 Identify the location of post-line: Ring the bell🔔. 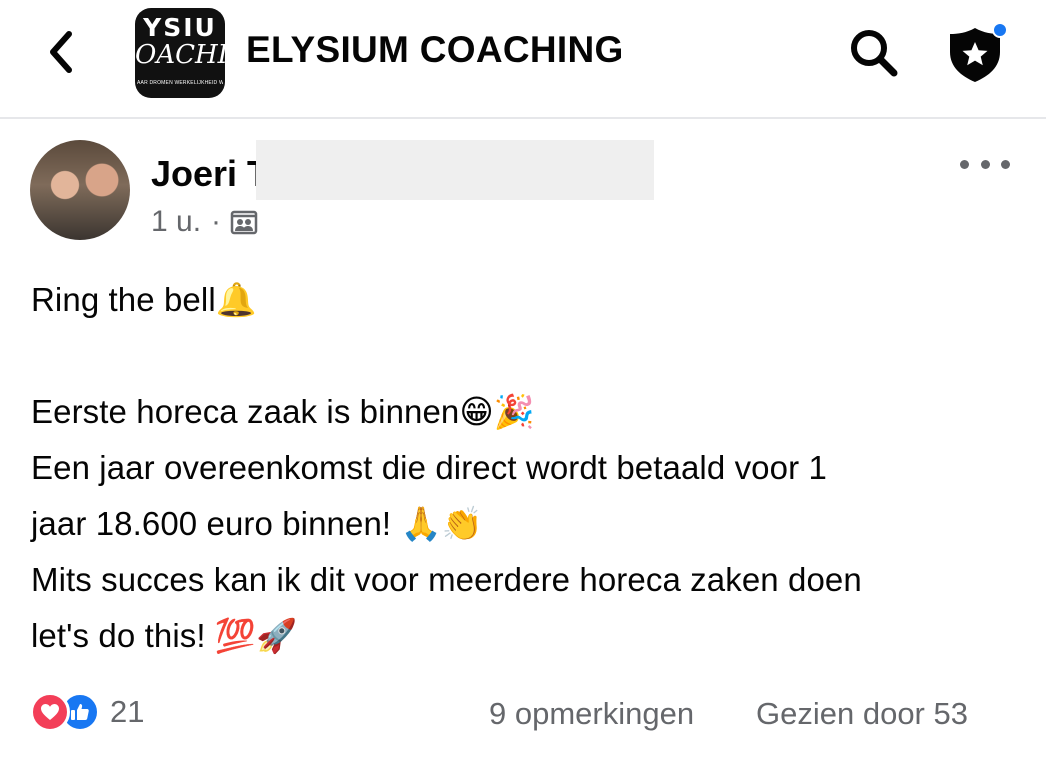
(144, 299).